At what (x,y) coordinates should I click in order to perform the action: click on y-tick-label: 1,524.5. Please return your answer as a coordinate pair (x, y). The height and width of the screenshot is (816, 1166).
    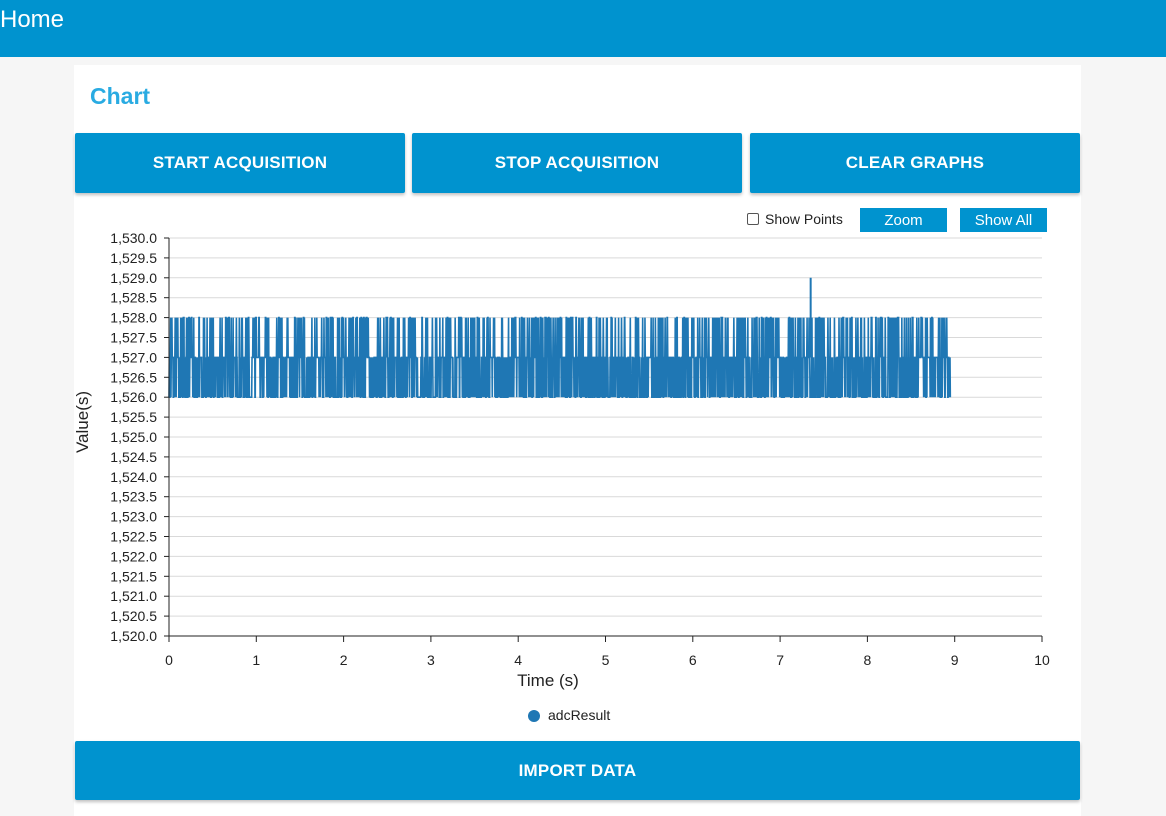
    Looking at the image, I should click on (133, 457).